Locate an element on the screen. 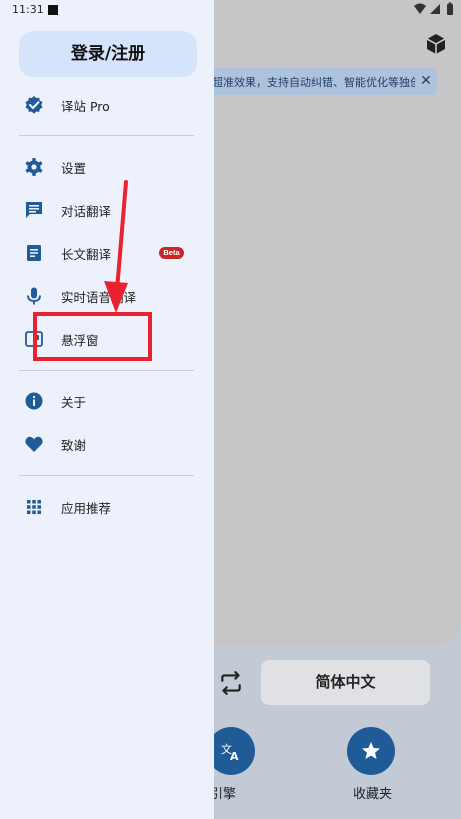  drawer-item-label: 长文翻译 is located at coordinates (86, 254).